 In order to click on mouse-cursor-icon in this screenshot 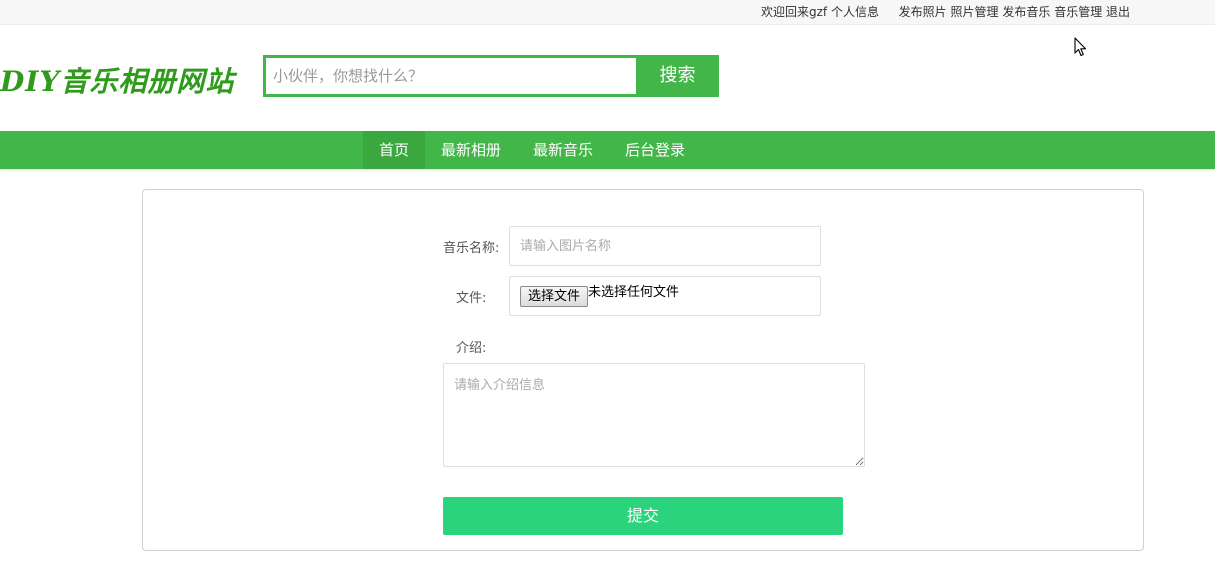, I will do `click(1080, 47)`.